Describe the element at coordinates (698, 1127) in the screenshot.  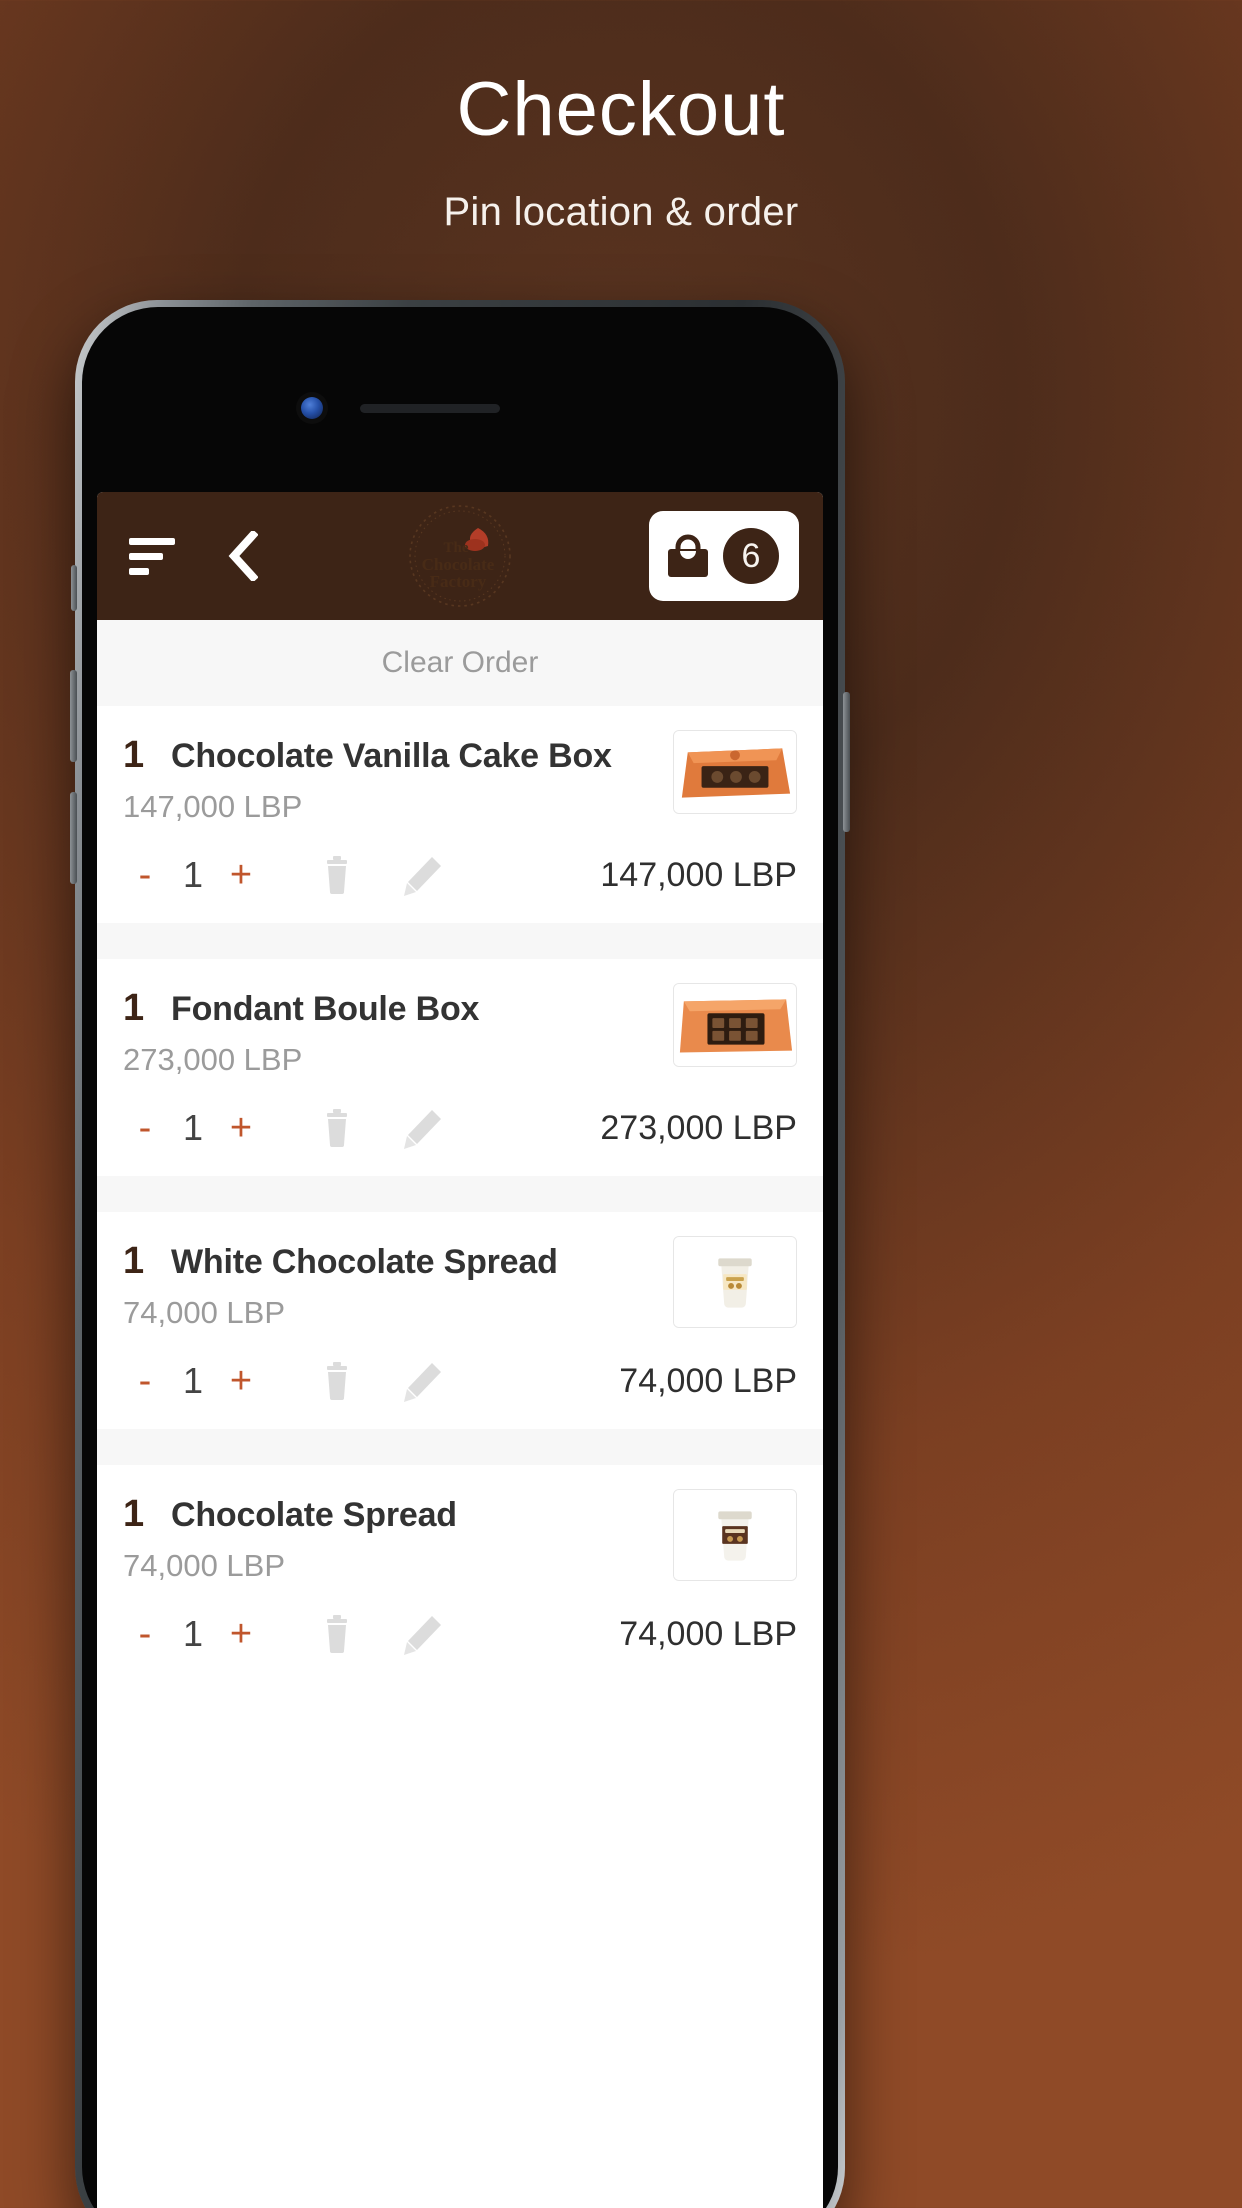
I see `order-item-line-total: 273,000 LBP` at that location.